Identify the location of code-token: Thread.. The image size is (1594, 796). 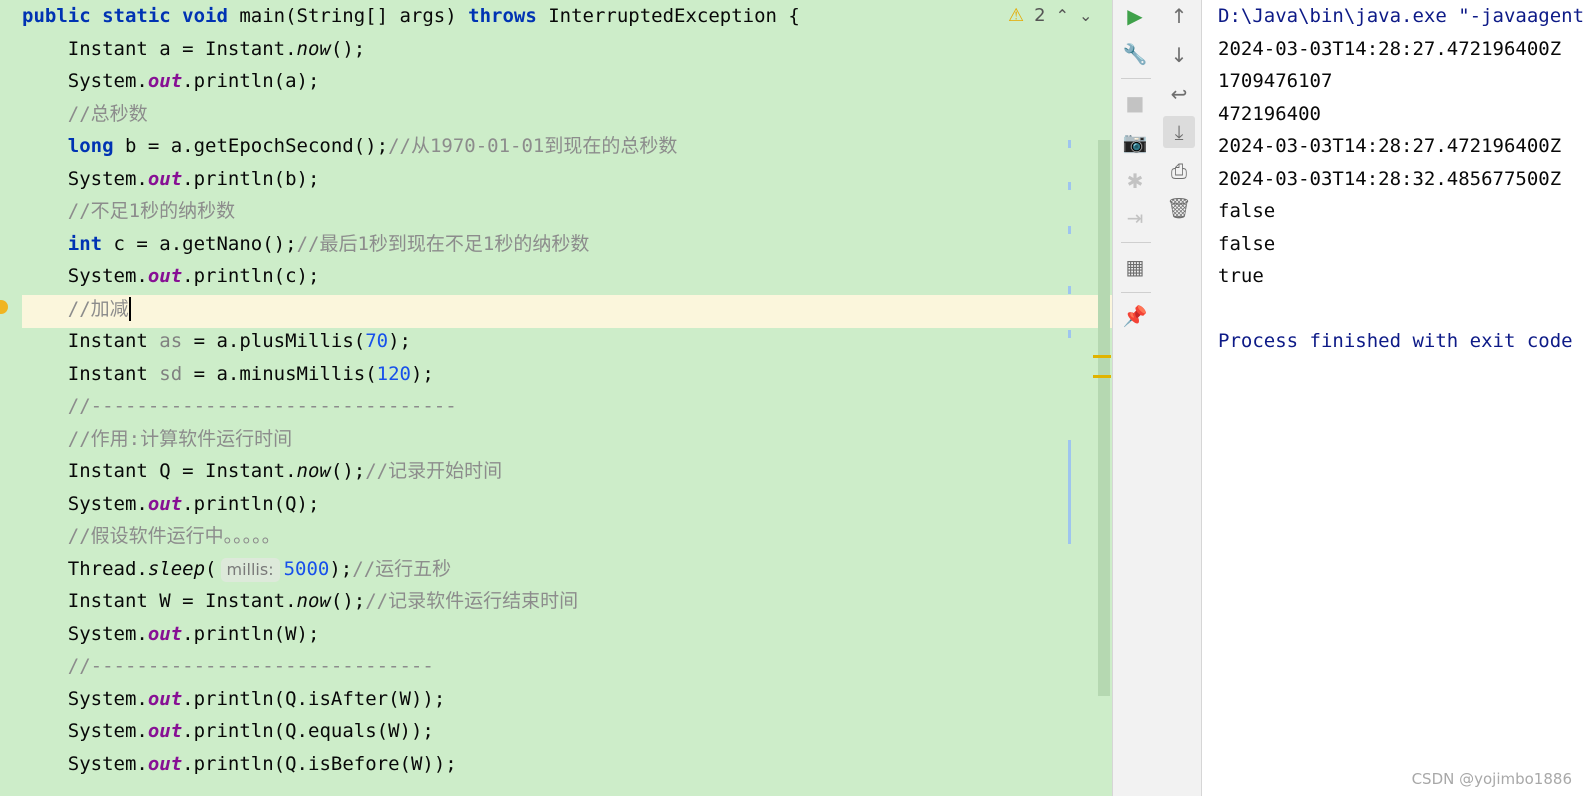
(85, 568).